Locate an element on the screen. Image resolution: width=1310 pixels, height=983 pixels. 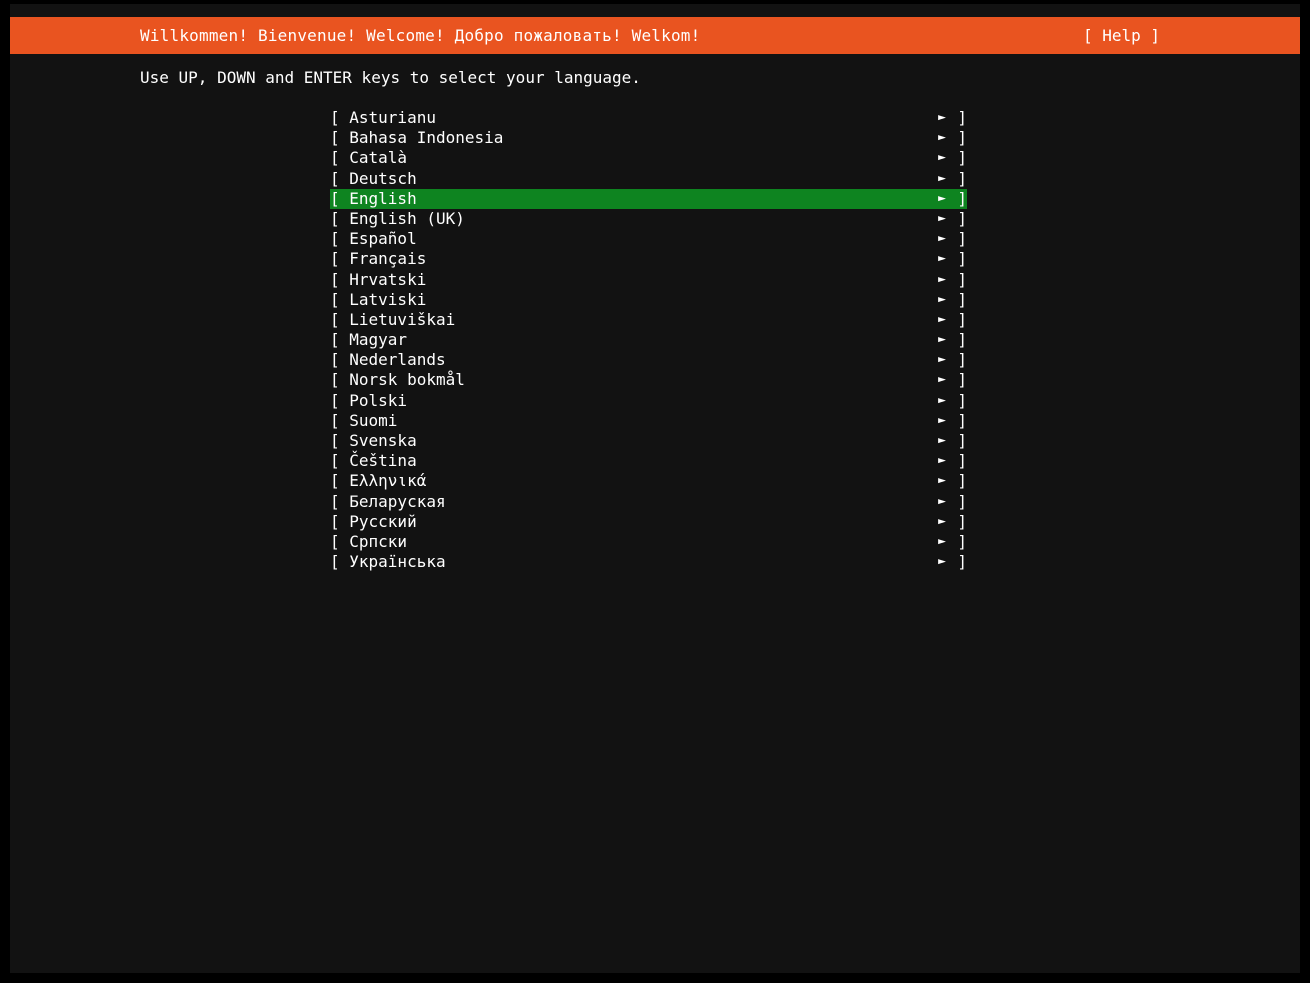
language-option-e-tina: [Čeština ►] is located at coordinates (648, 461).